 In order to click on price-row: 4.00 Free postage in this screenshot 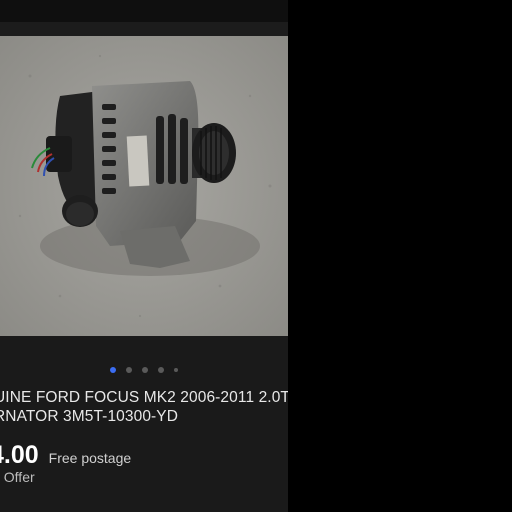, I will do `click(65, 456)`.